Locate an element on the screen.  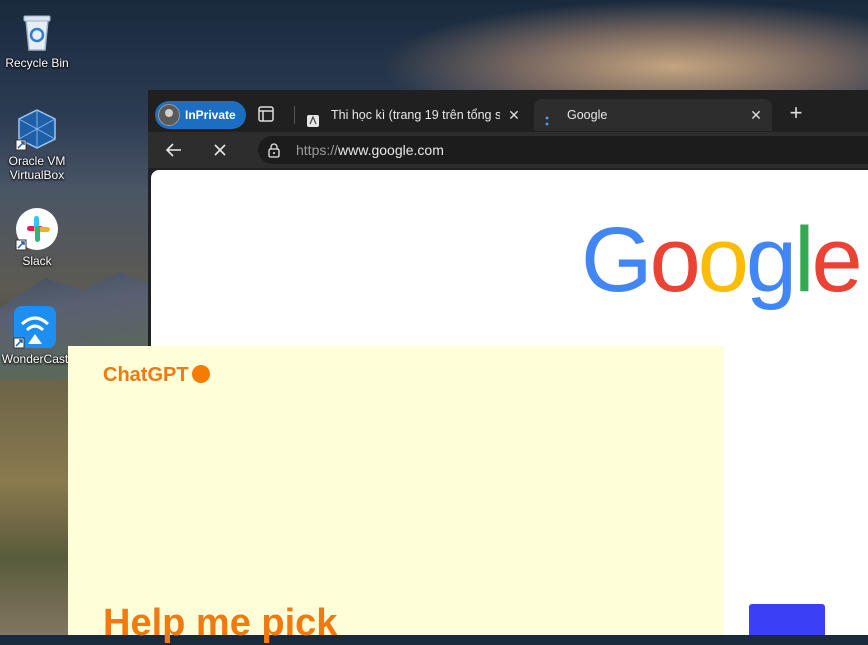
lock-icon is located at coordinates (274, 150).